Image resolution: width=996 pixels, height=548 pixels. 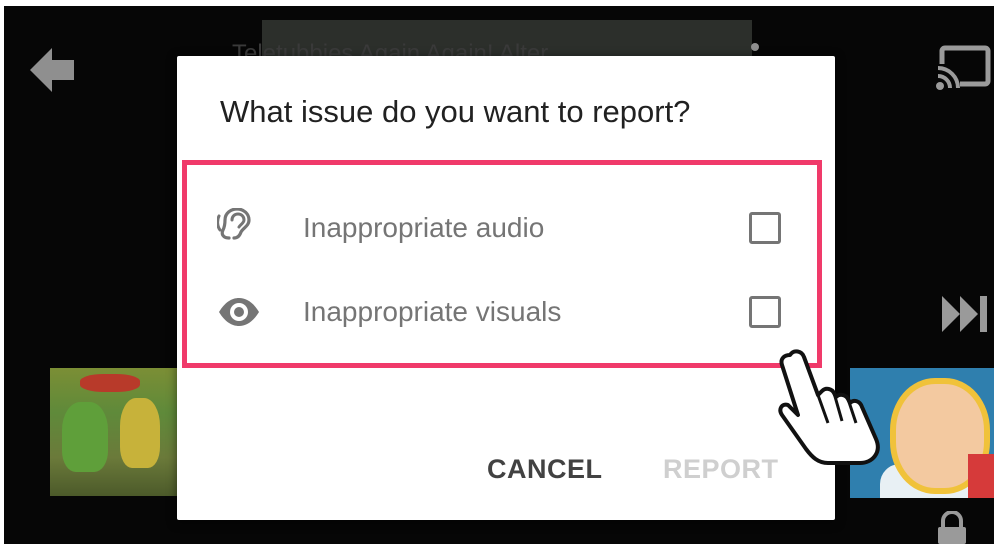 What do you see at coordinates (117, 432) in the screenshot?
I see `thumbnail-left` at bounding box center [117, 432].